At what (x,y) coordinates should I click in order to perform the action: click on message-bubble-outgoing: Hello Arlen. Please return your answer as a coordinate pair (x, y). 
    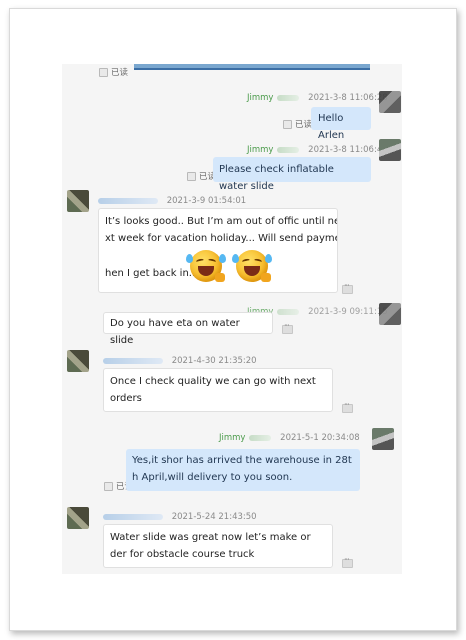
    Looking at the image, I should click on (341, 124).